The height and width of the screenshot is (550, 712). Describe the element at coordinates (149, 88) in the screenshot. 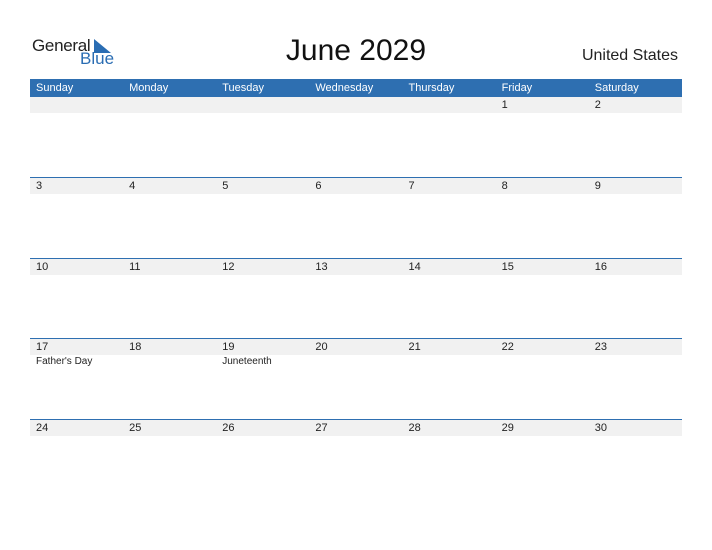

I see `weekday-monday: Monday` at that location.